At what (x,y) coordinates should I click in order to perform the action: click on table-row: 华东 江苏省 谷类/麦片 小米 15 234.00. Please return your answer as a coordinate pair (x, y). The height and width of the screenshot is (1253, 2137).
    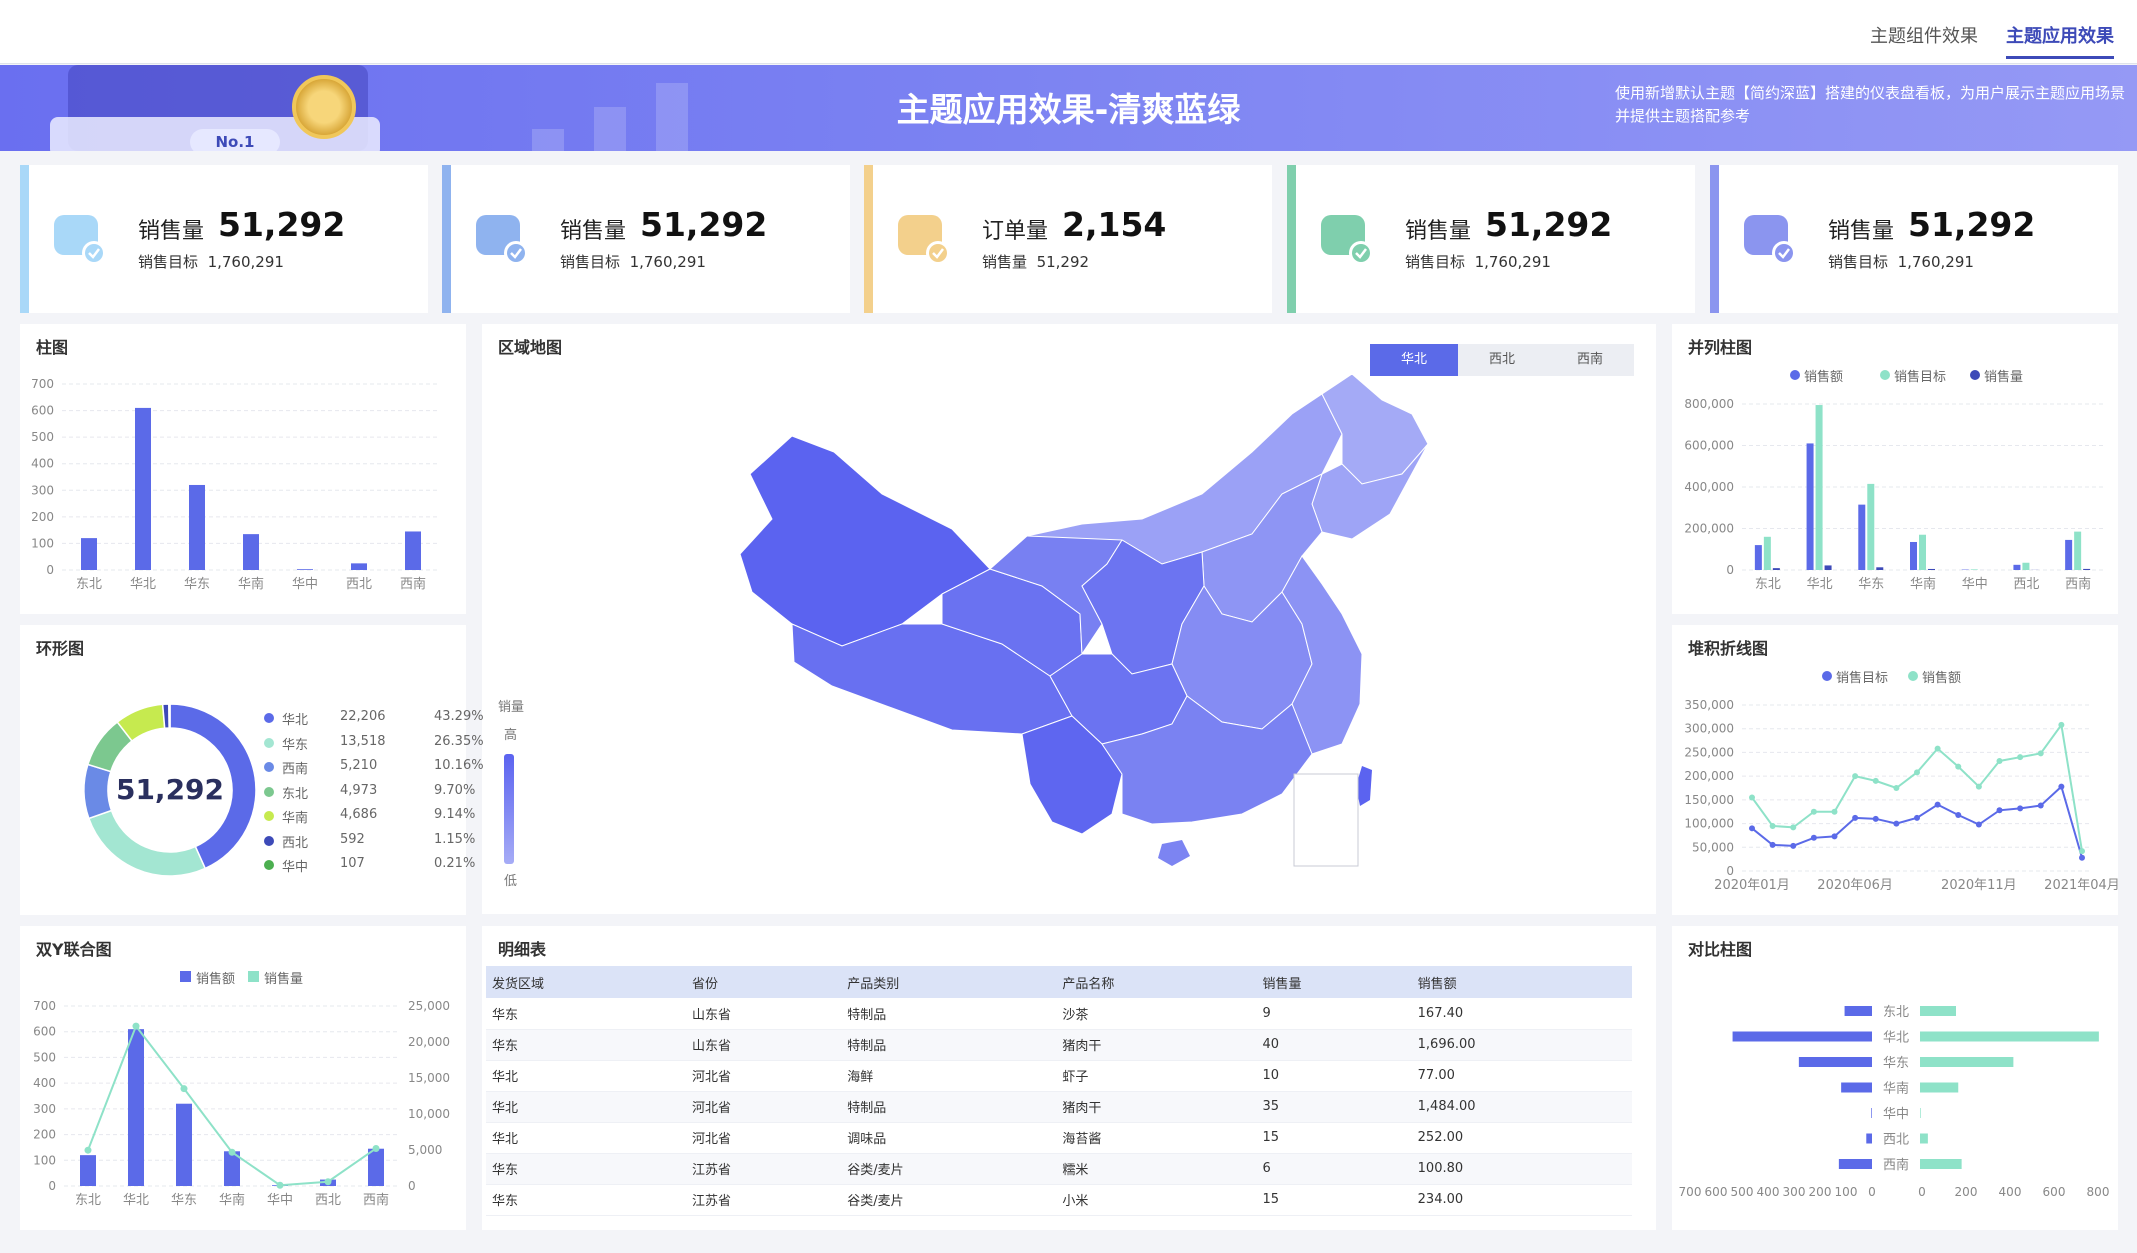
    Looking at the image, I should click on (1059, 1200).